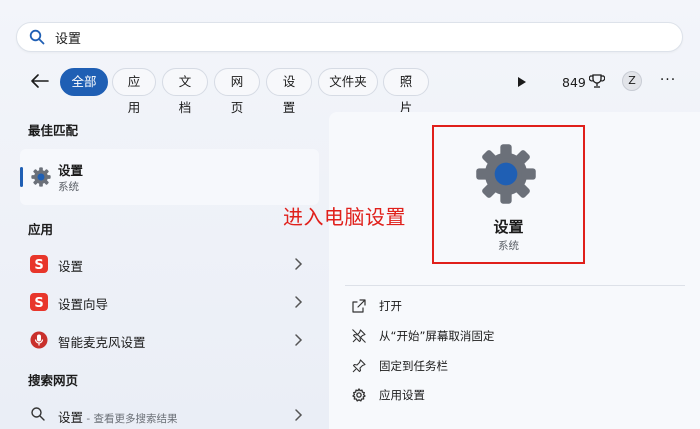  What do you see at coordinates (495, 395) in the screenshot?
I see `action-app-settings: 应用设置` at bounding box center [495, 395].